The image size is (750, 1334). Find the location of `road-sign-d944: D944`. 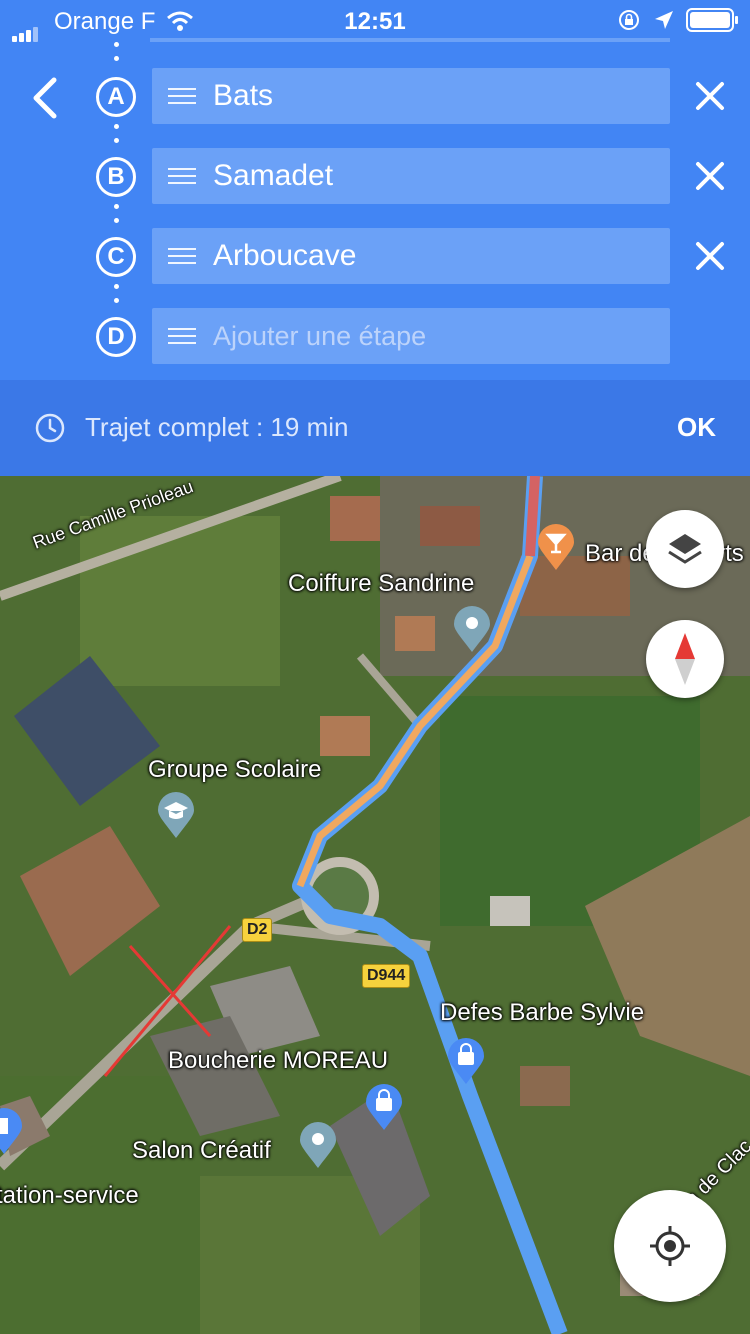

road-sign-d944: D944 is located at coordinates (386, 976).